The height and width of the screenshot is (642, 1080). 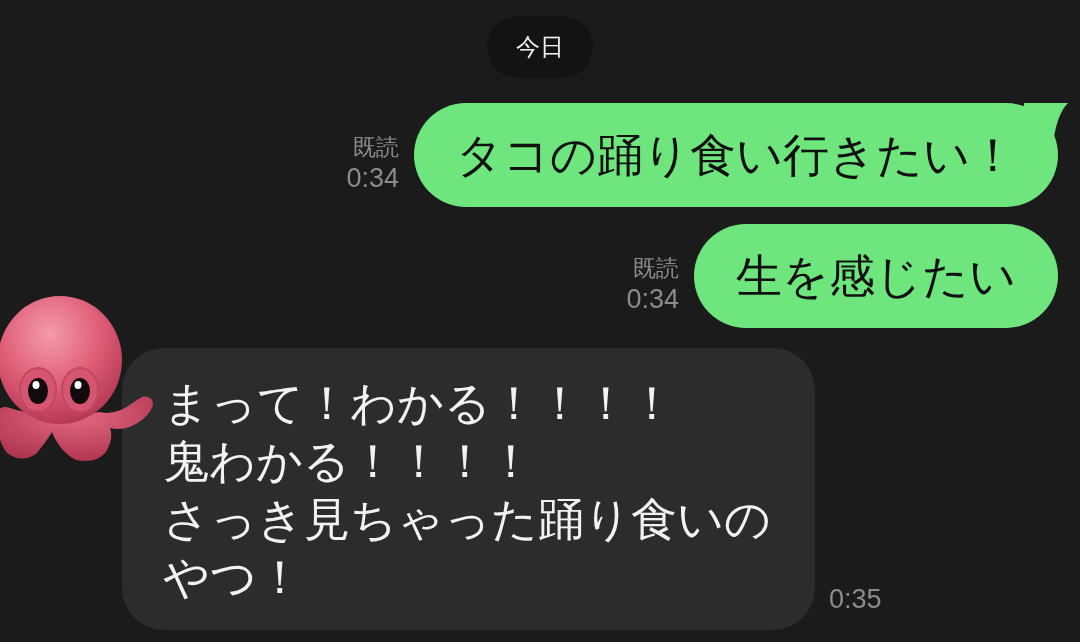 I want to click on message-line: 鬼わかる！！！！, so click(x=348, y=461).